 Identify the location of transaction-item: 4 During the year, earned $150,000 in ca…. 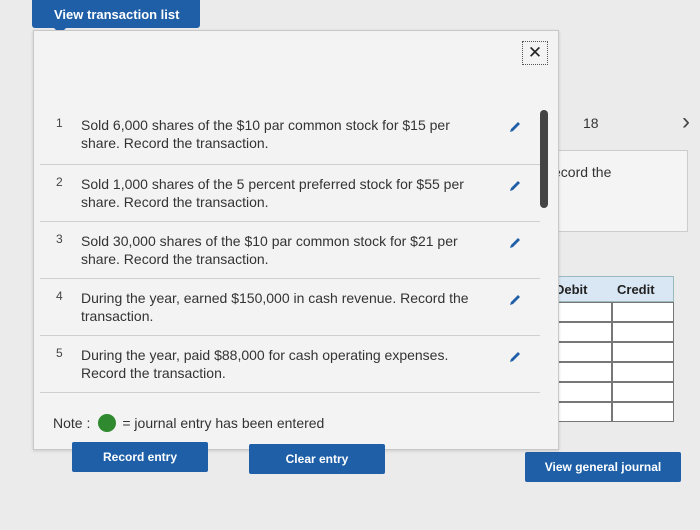
(290, 307).